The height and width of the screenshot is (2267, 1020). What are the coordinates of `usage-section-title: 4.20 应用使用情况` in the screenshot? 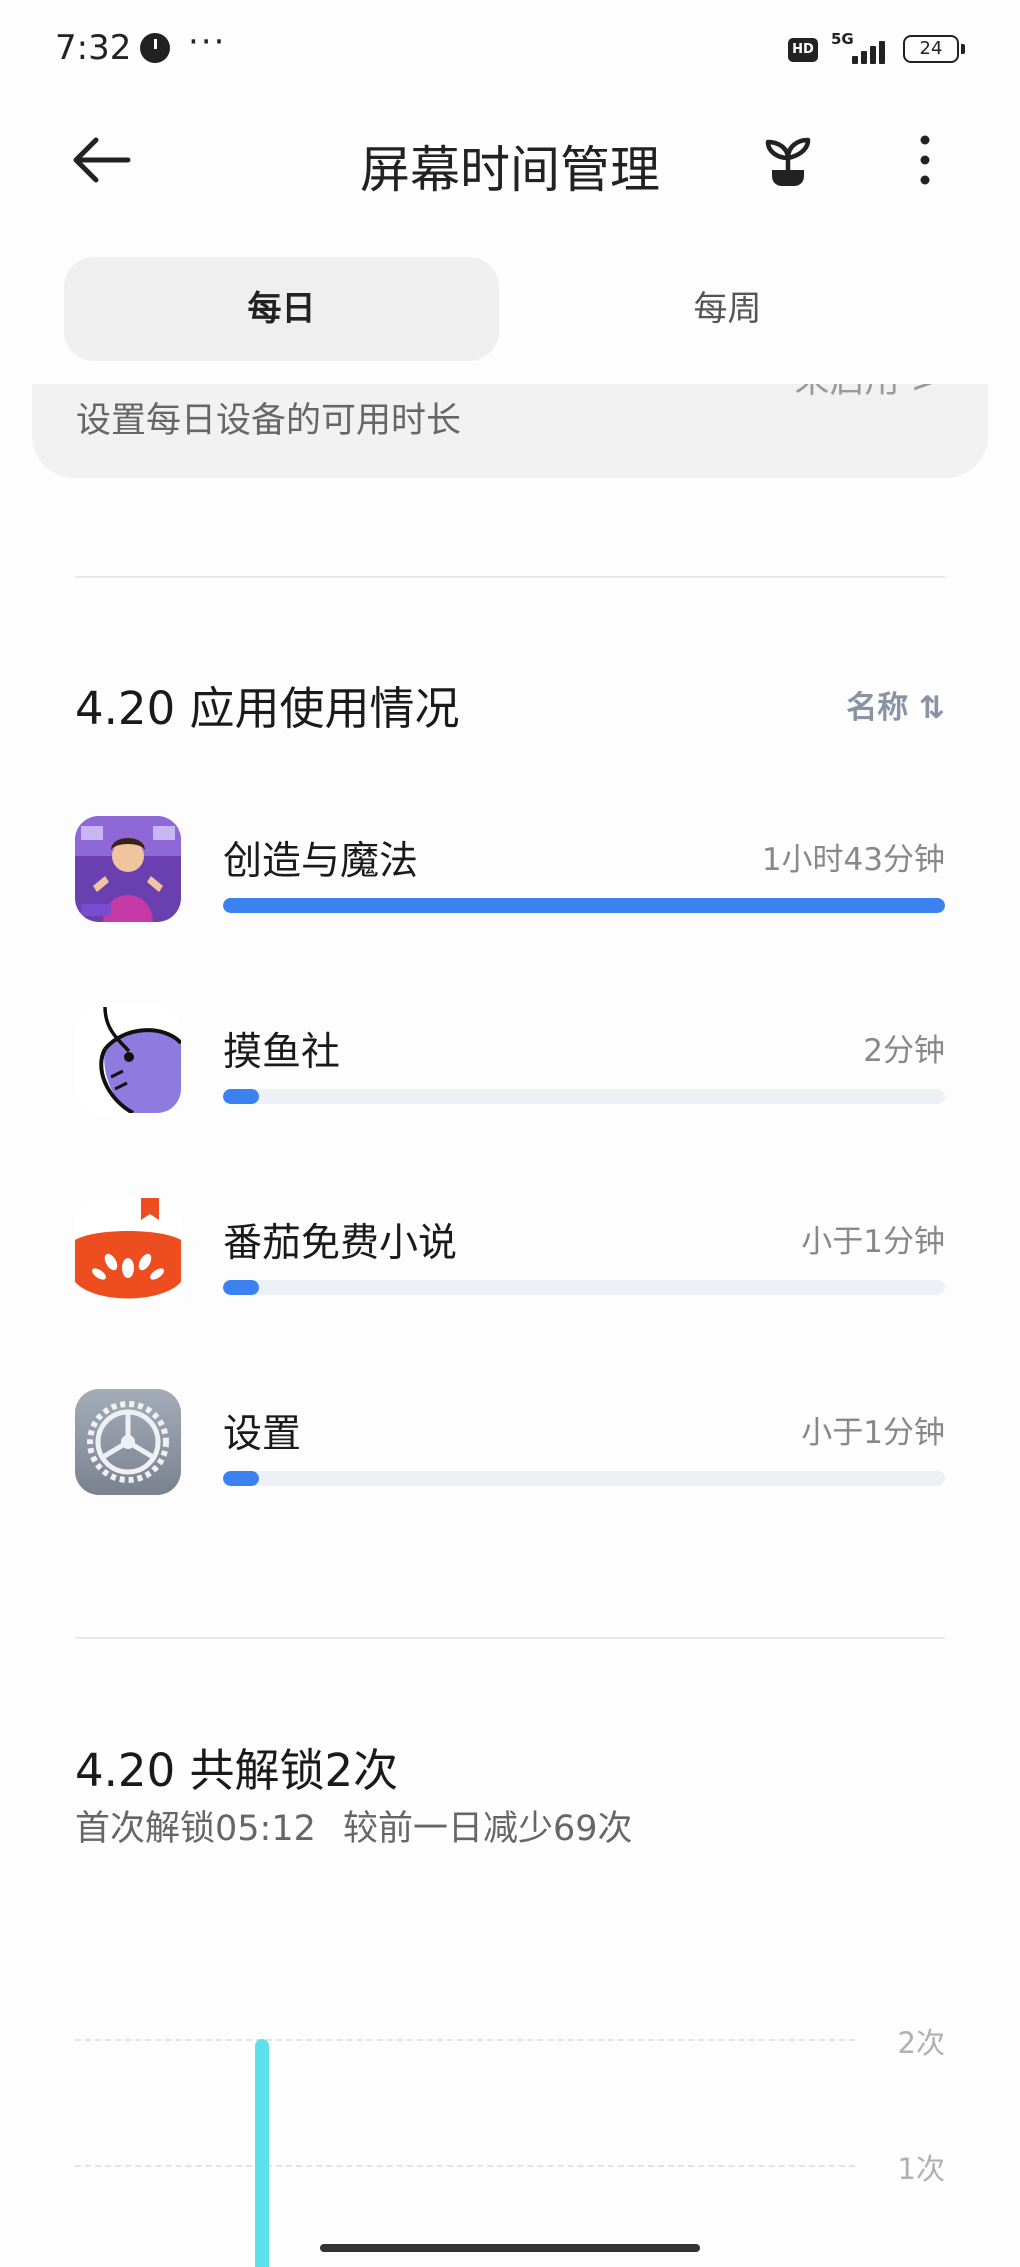 It's located at (267, 708).